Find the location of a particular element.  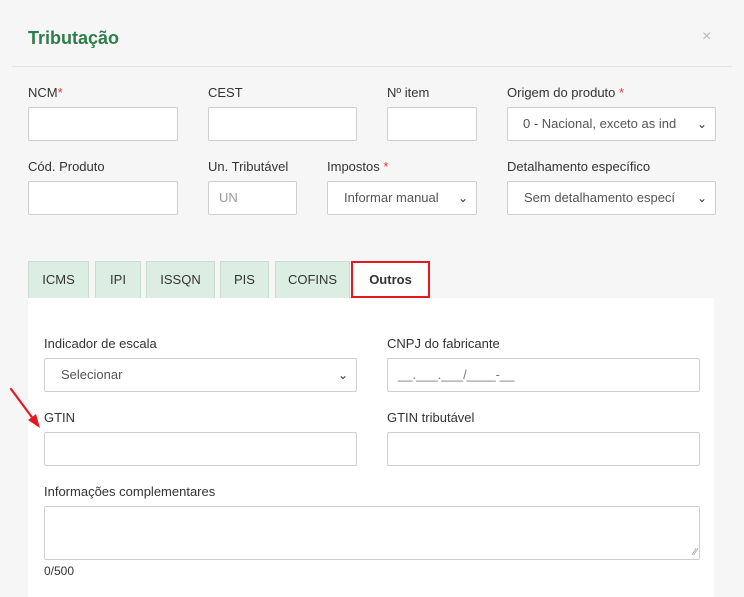

indicador-escala-label: Indicador de escala is located at coordinates (100, 343).